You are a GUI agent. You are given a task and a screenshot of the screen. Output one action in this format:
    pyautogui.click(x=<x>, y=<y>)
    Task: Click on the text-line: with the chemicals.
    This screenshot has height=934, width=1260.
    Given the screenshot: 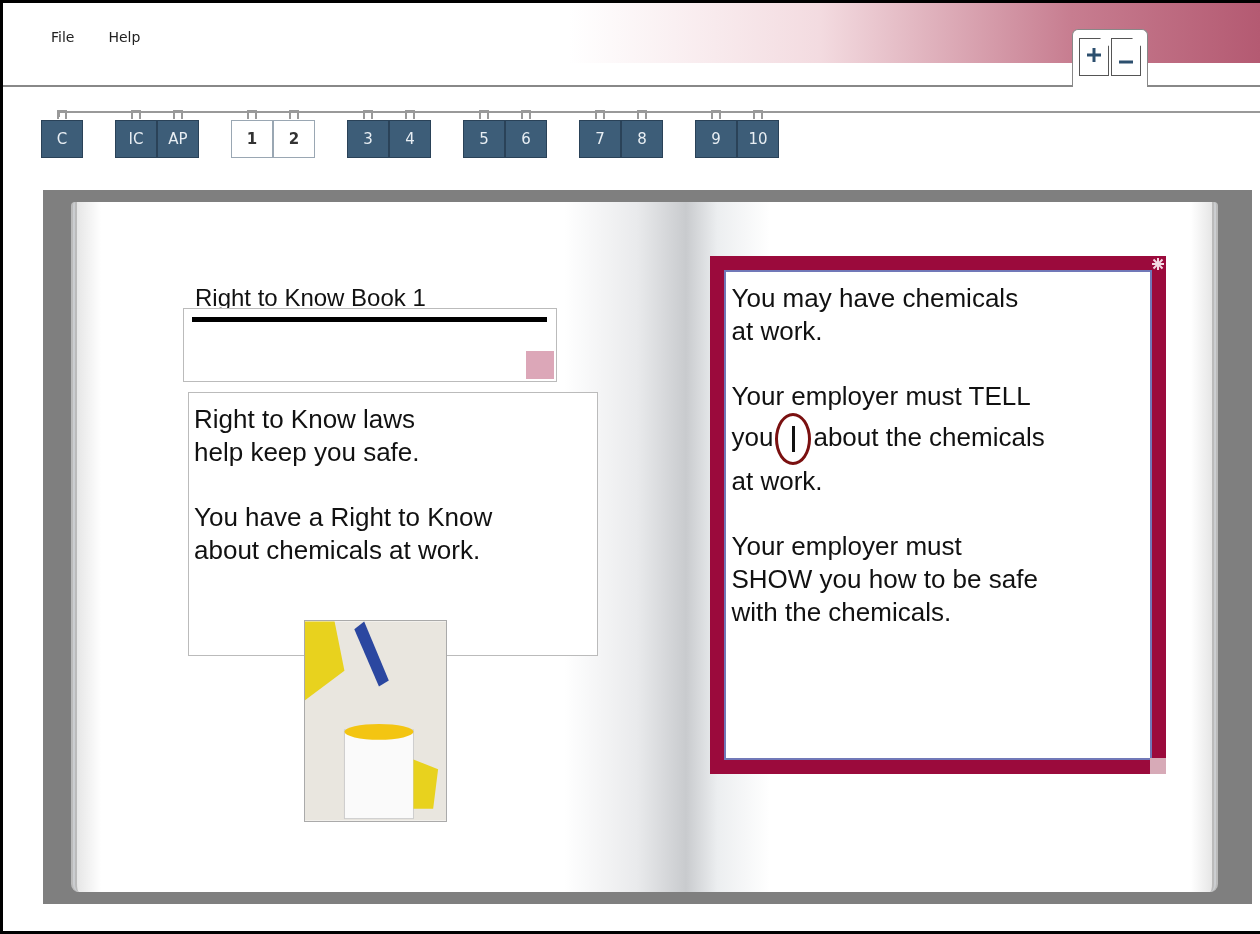 What is the action you would take?
    pyautogui.click(x=842, y=612)
    